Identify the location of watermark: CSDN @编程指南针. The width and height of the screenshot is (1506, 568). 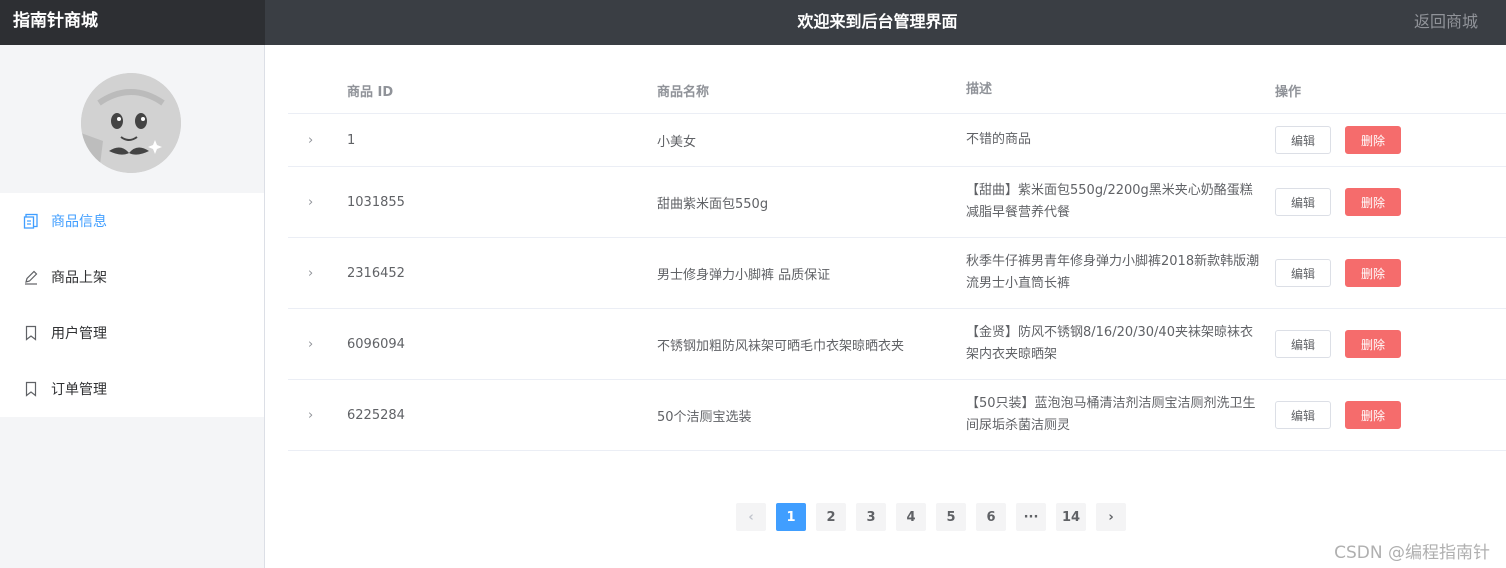
(1412, 553).